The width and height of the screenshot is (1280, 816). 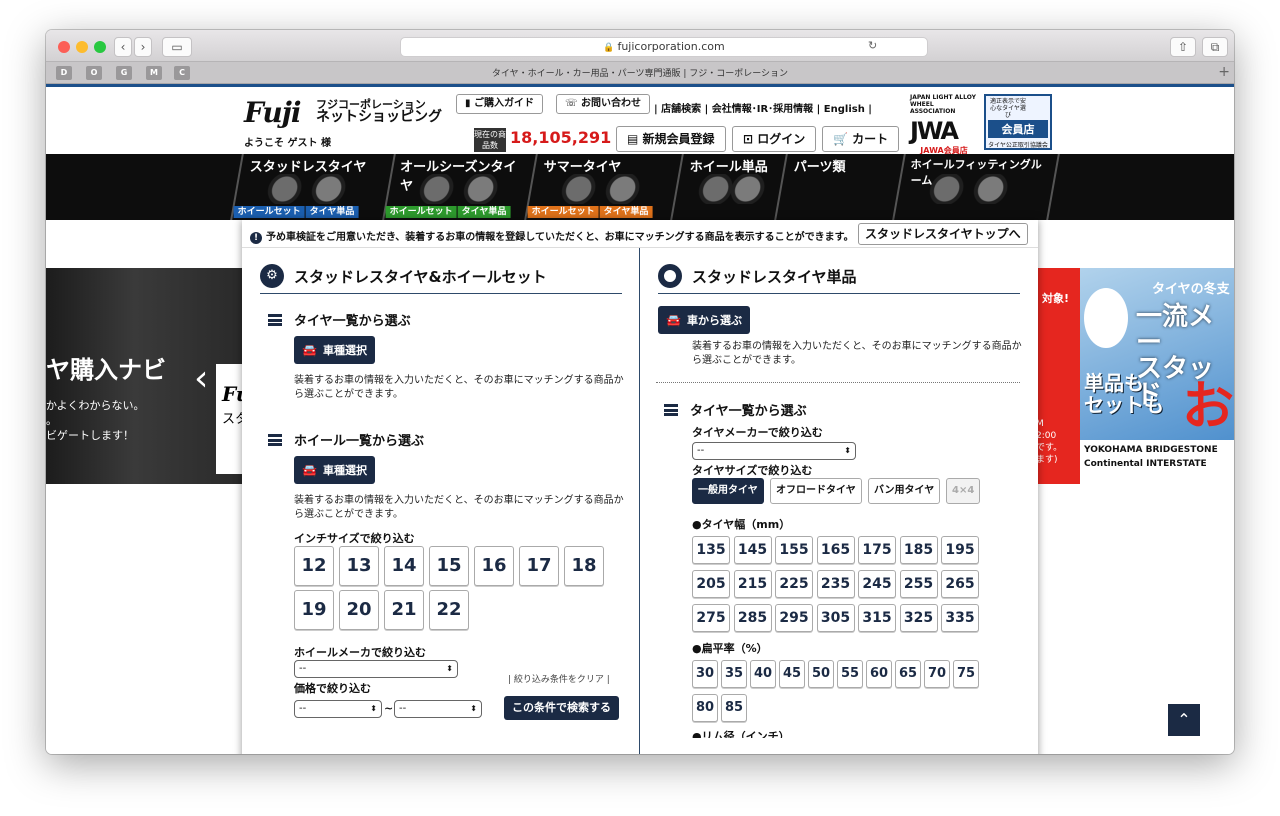 I want to click on width-button-235: 235, so click(x=835, y=584).